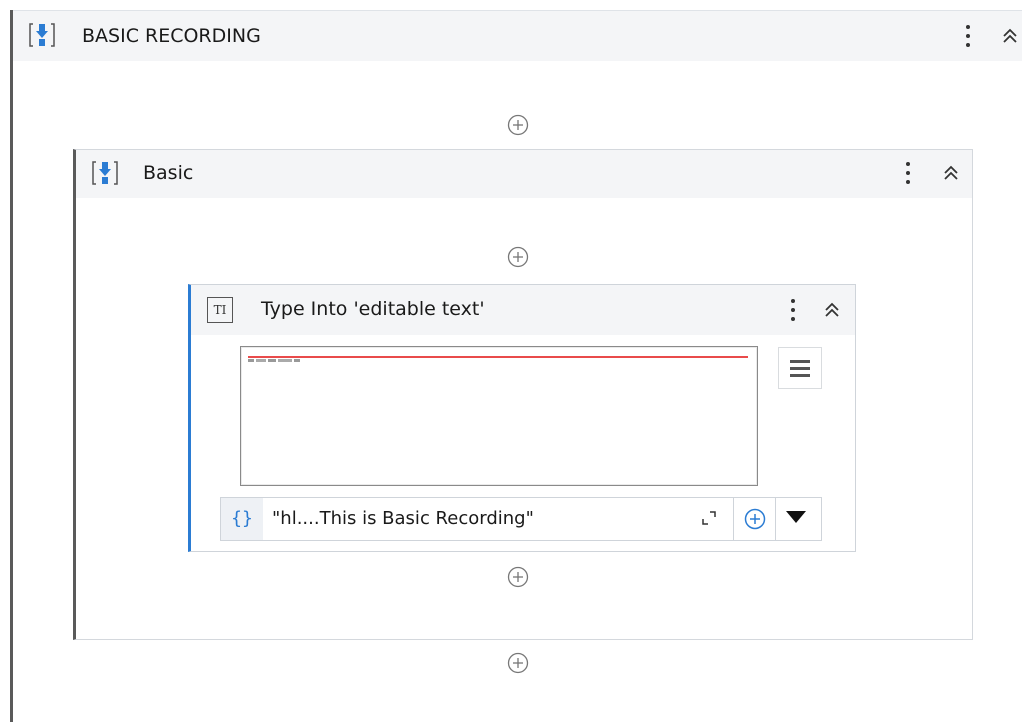 The image size is (1022, 722). What do you see at coordinates (1010, 36) in the screenshot?
I see `outer-collapse-icon` at bounding box center [1010, 36].